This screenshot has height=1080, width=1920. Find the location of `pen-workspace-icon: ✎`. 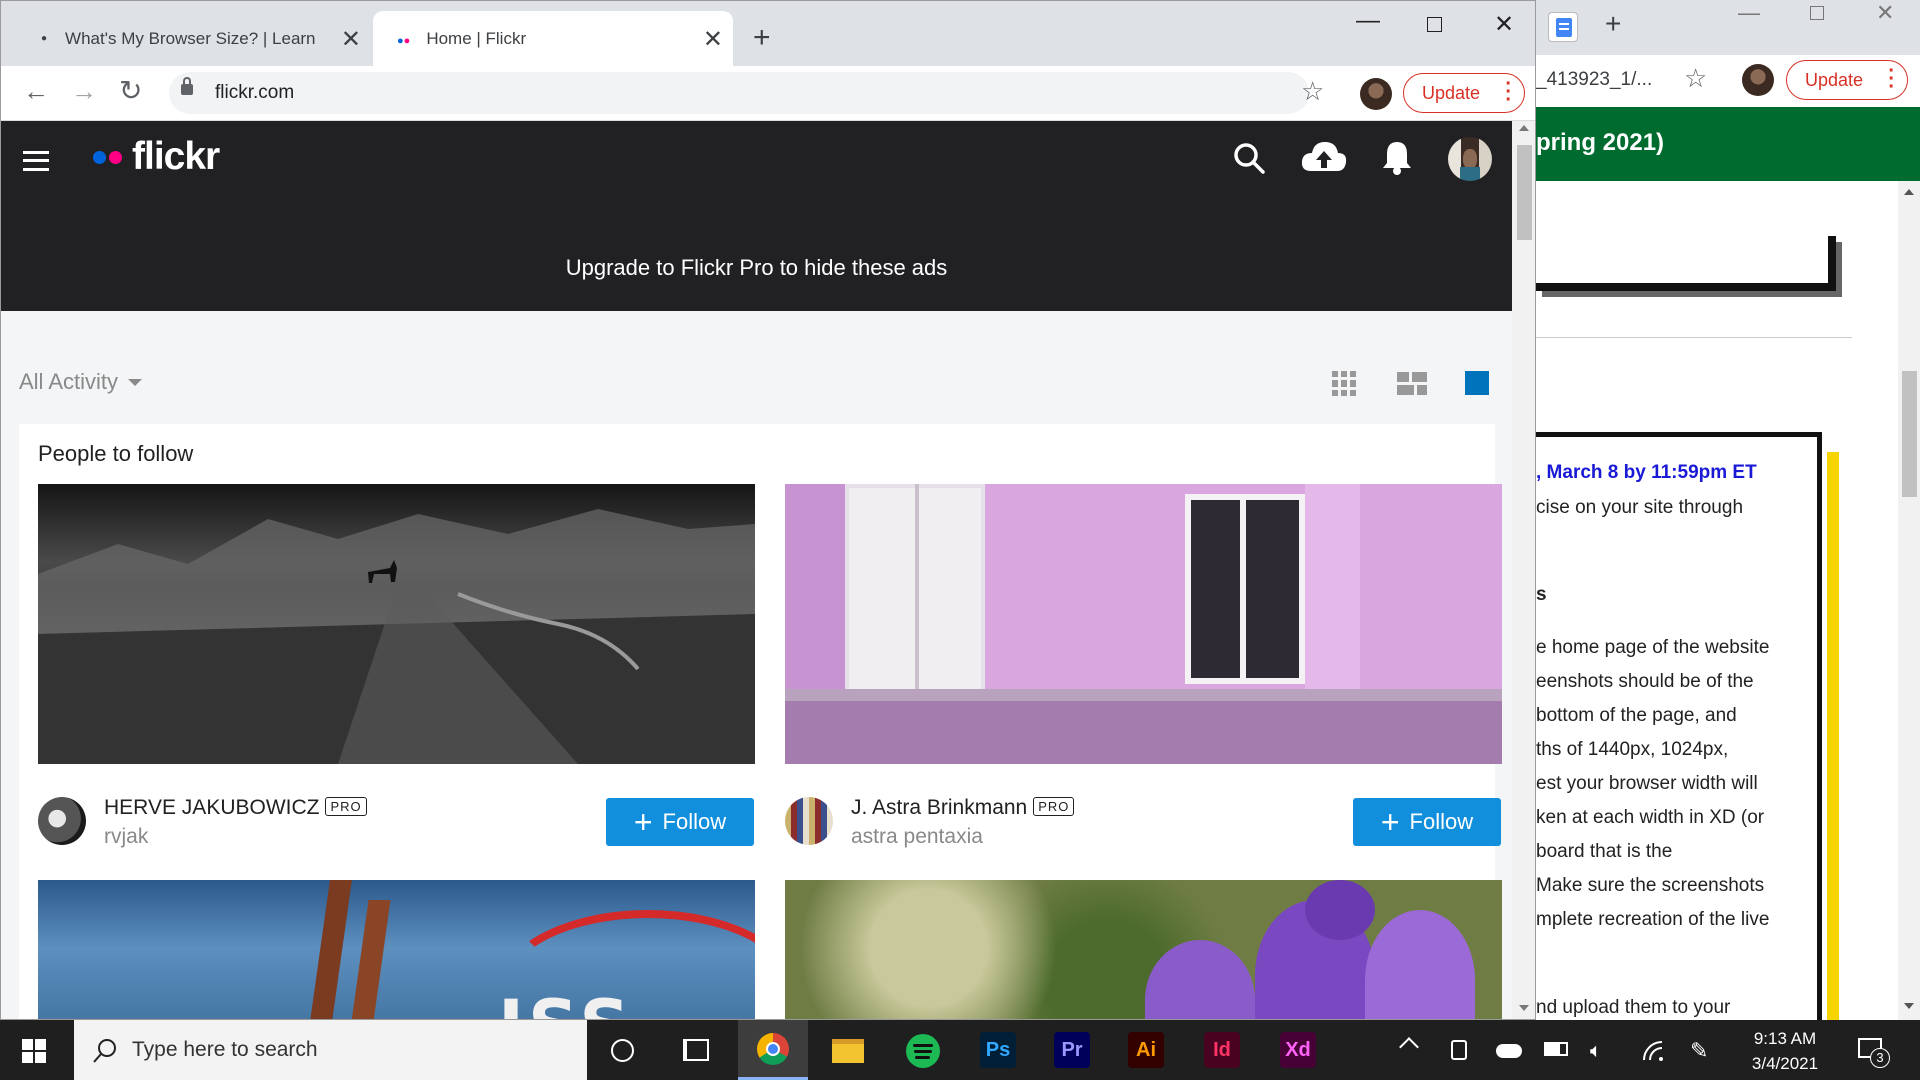

pen-workspace-icon: ✎ is located at coordinates (1699, 1051).